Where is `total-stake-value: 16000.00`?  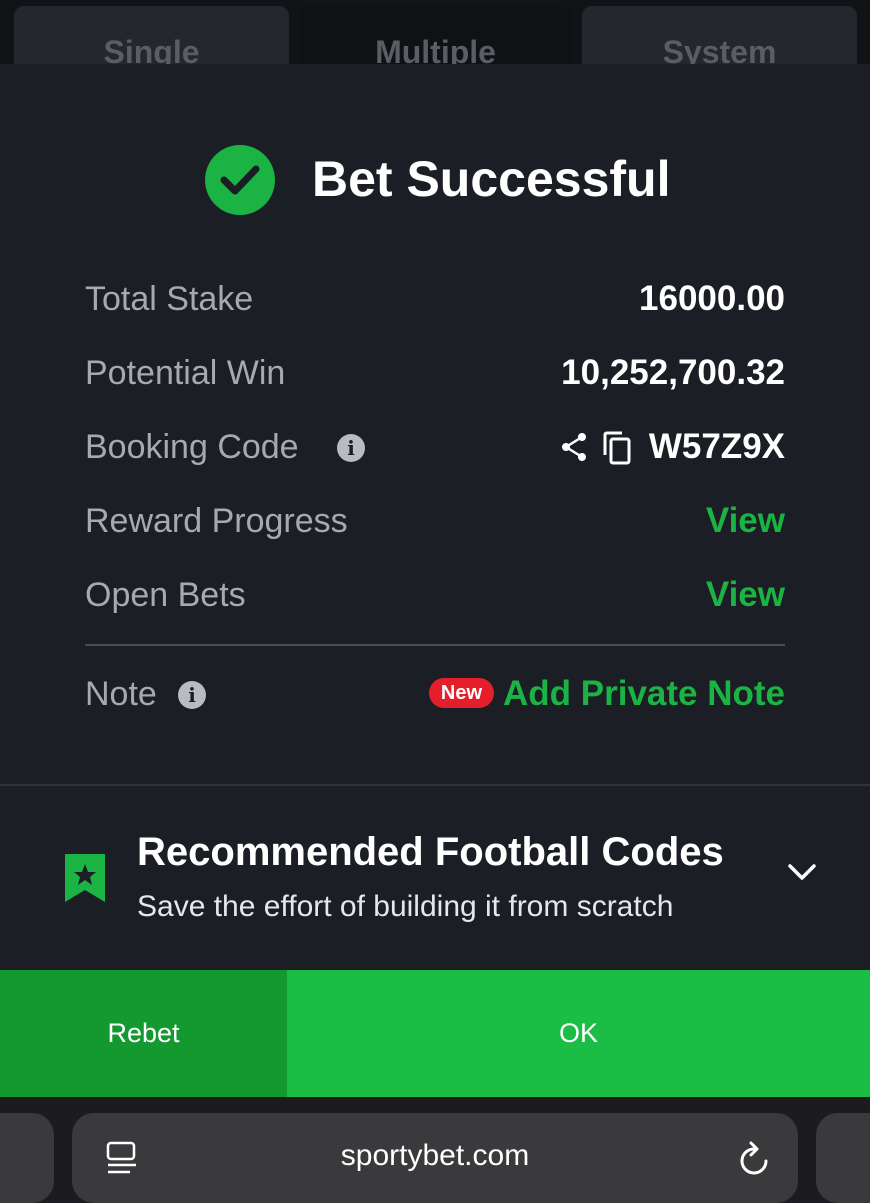
total-stake-value: 16000.00 is located at coordinates (712, 298).